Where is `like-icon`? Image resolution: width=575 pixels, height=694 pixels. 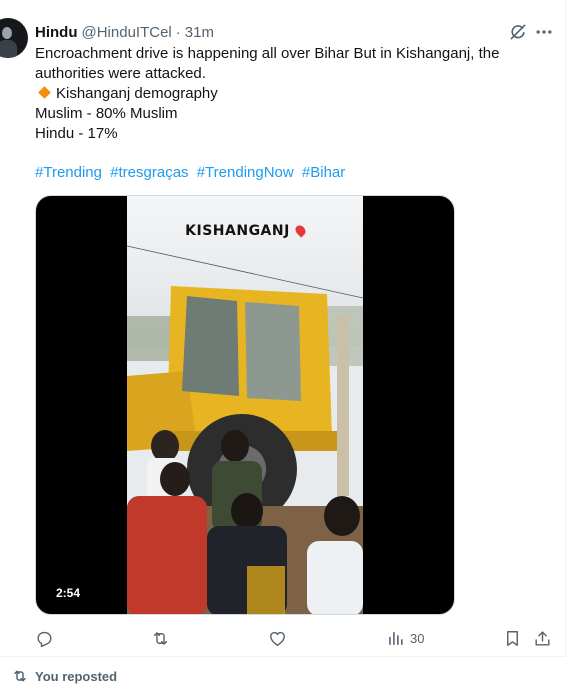
like-icon is located at coordinates (277, 638).